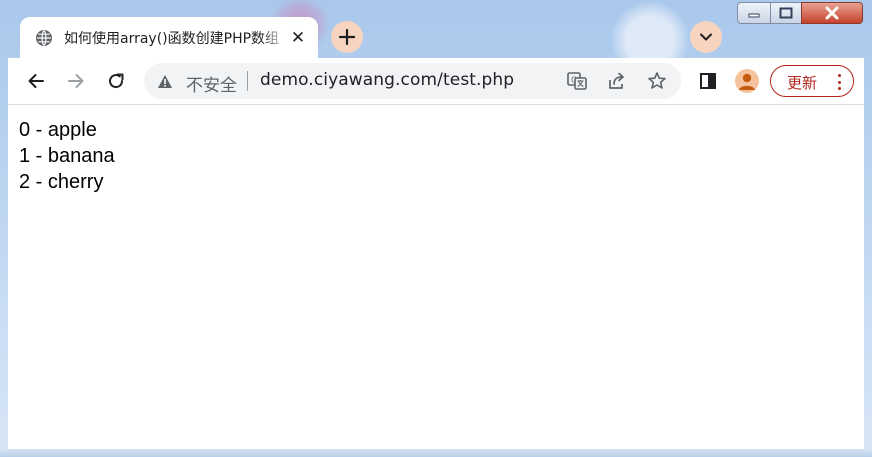  What do you see at coordinates (298, 38) in the screenshot?
I see `tab-close-icon: ✕` at bounding box center [298, 38].